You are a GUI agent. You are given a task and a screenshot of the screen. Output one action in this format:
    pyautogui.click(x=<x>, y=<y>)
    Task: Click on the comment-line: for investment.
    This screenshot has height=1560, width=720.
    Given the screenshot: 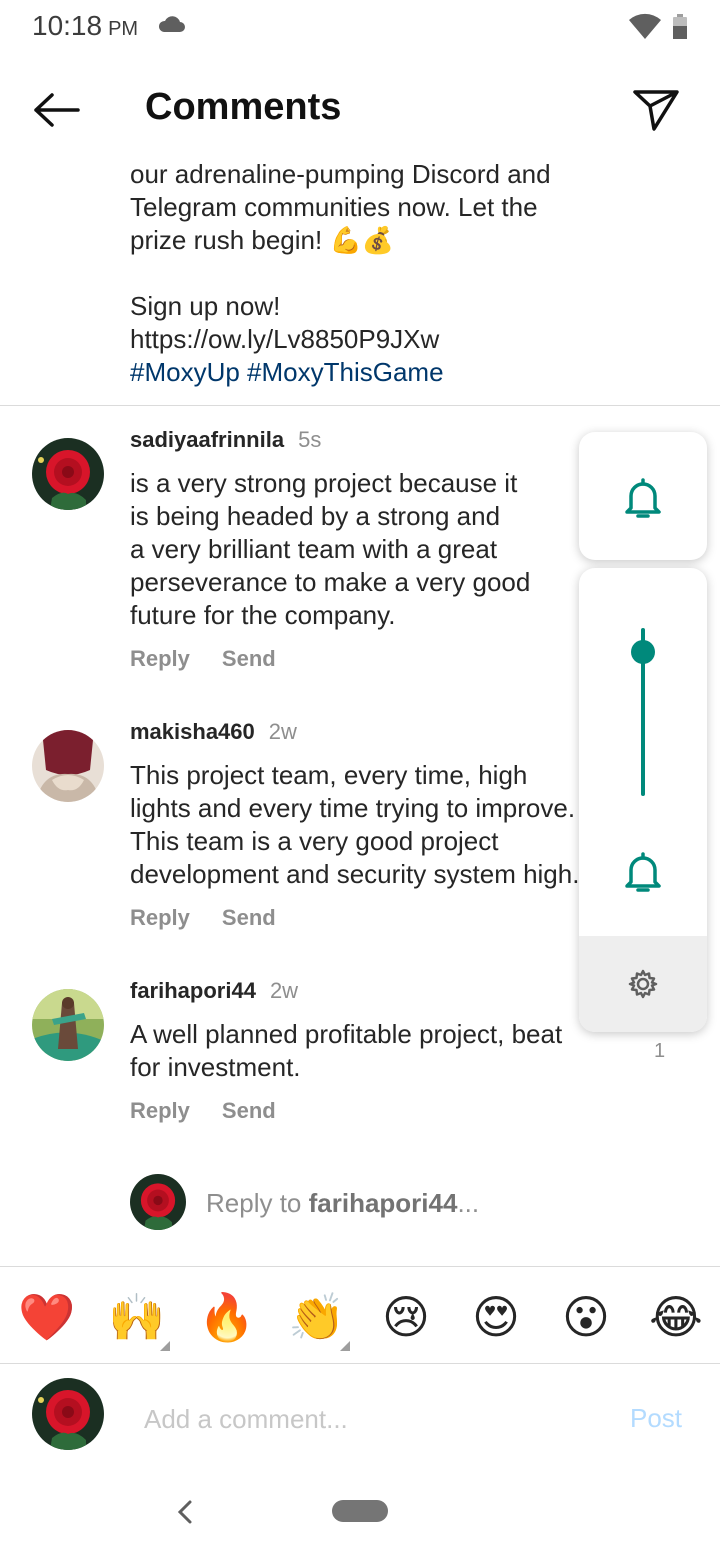 What is the action you would take?
    pyautogui.click(x=215, y=1067)
    